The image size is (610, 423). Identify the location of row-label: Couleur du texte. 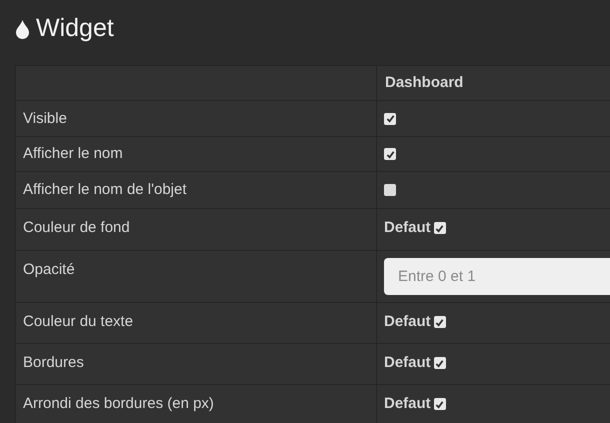
(78, 322).